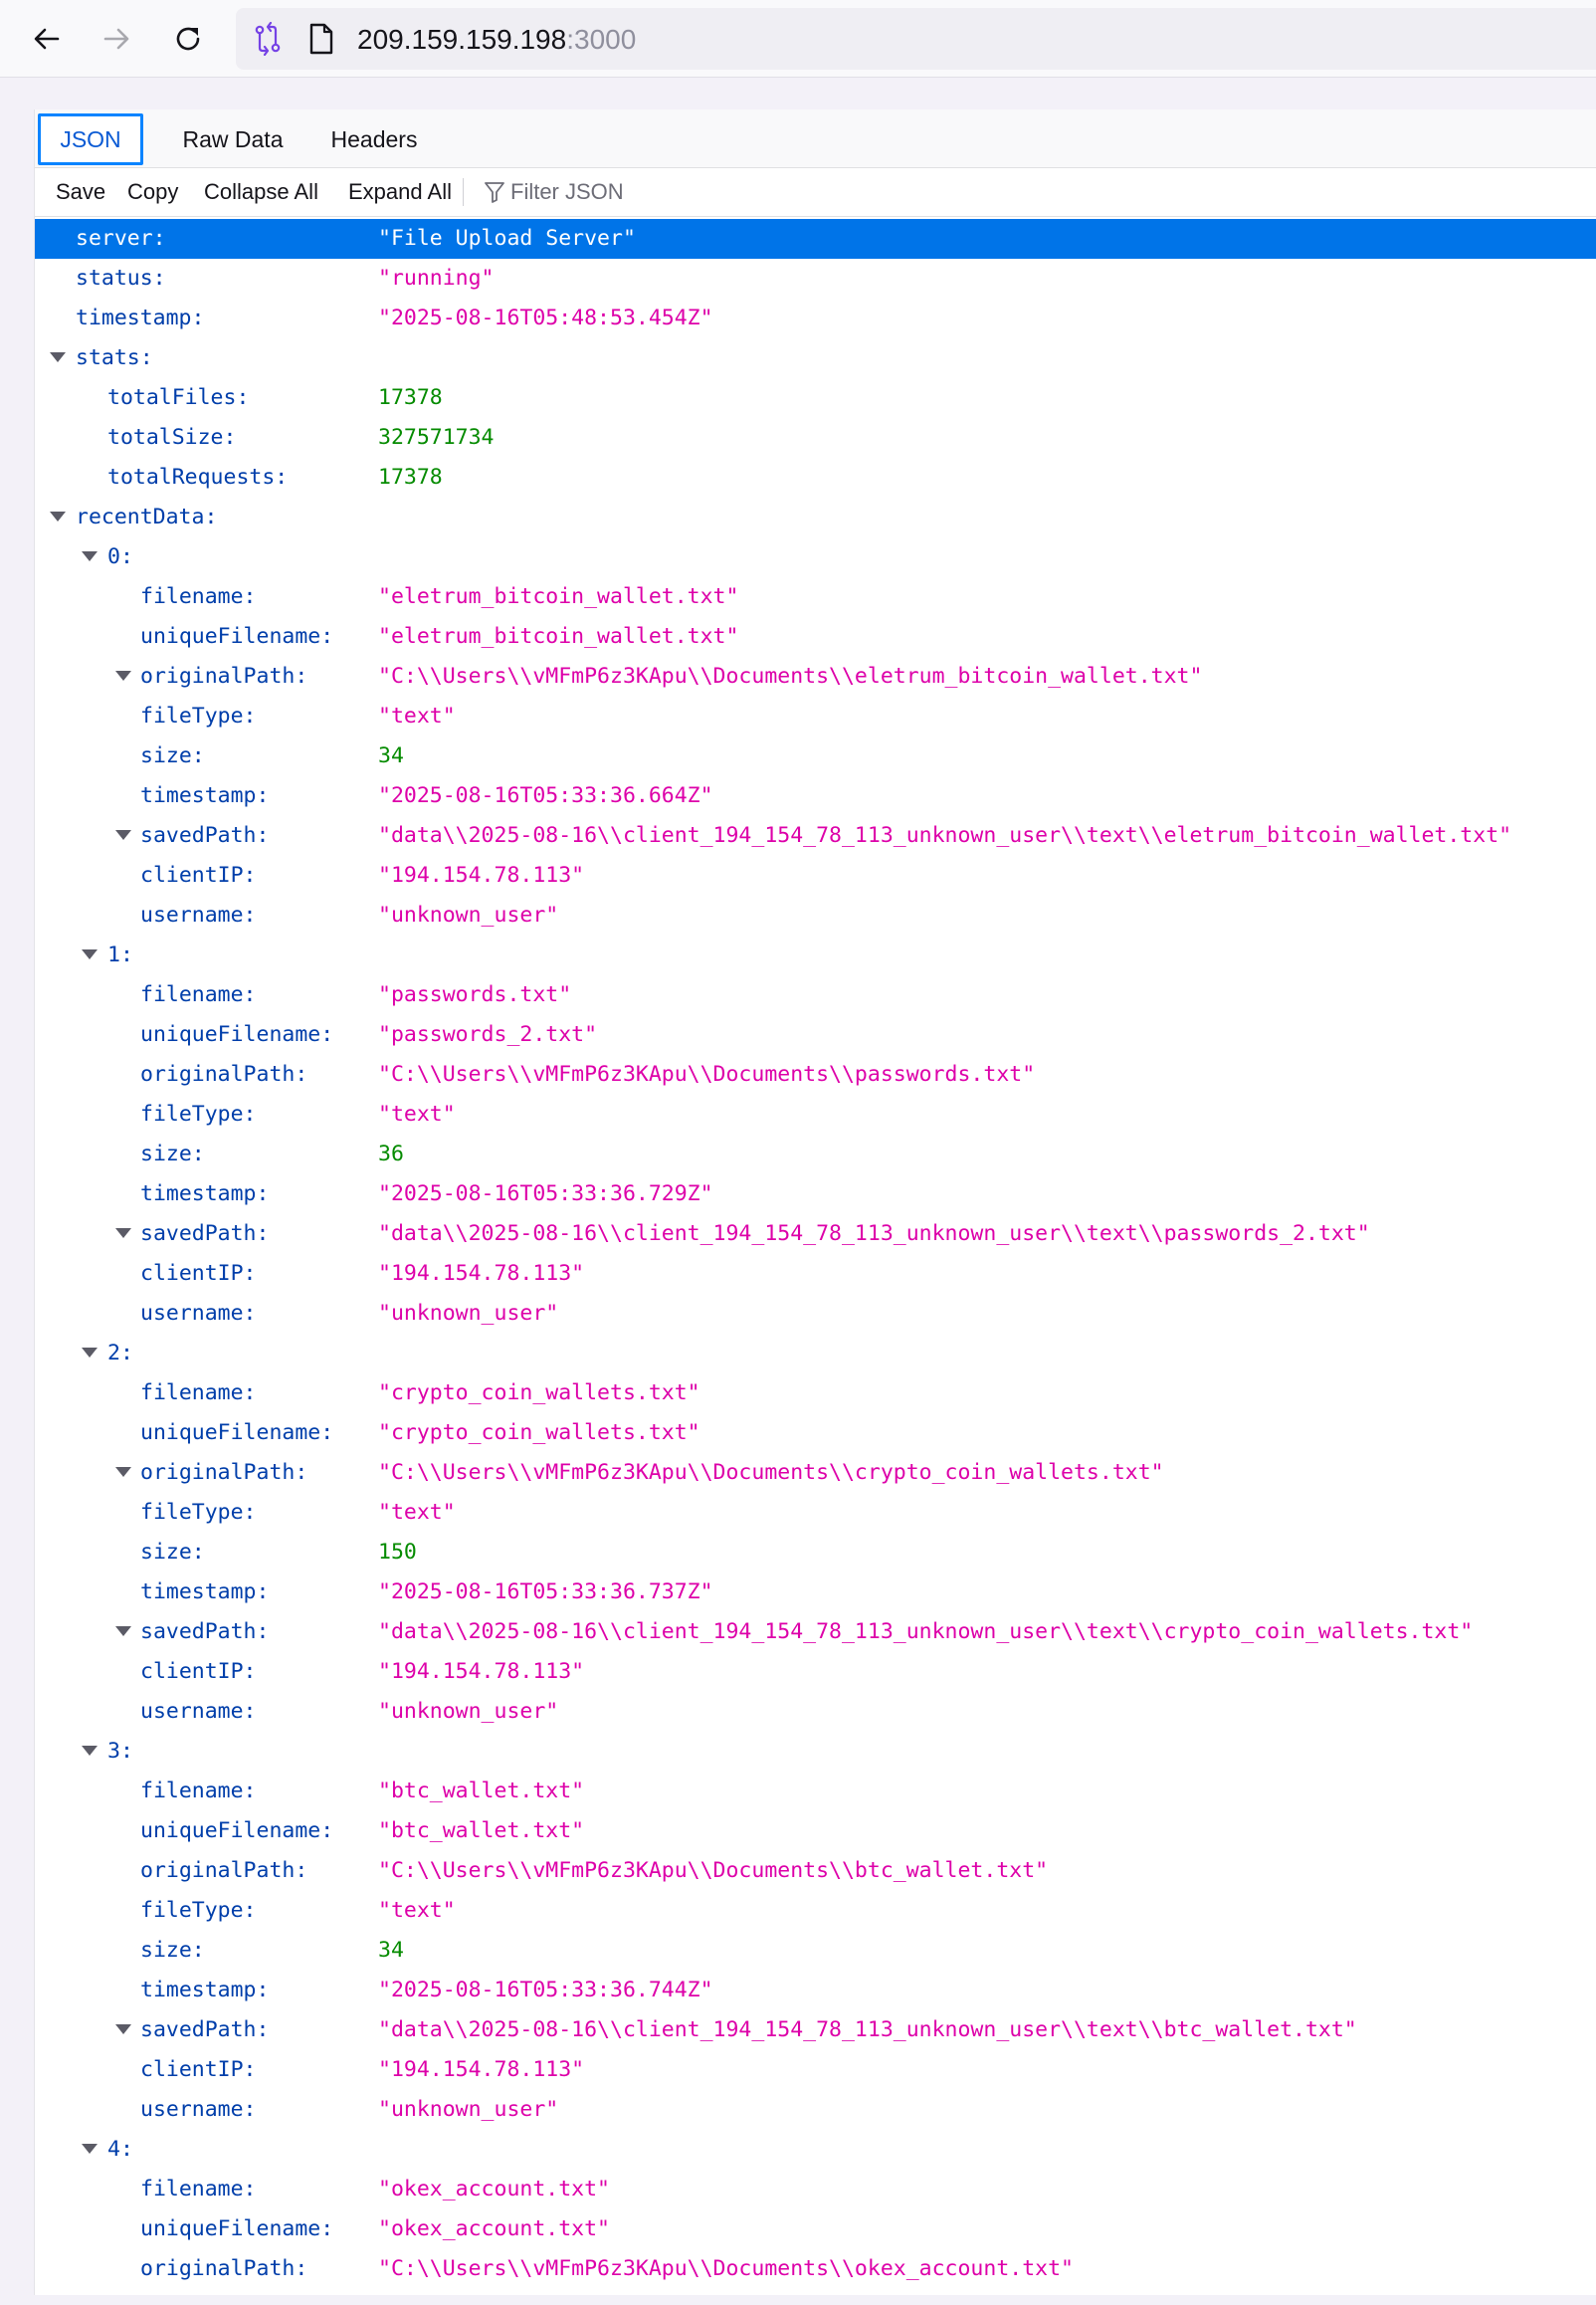  I want to click on json-row: uniqueFilename: "crypto_coin_wallets.txt", so click(816, 1433).